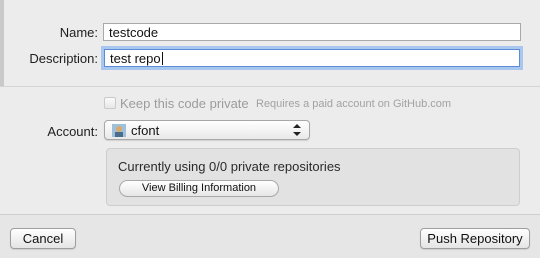 The image size is (540, 258). I want to click on private-repo-usage-text: Currently using 0/0 private repositories, so click(229, 166).